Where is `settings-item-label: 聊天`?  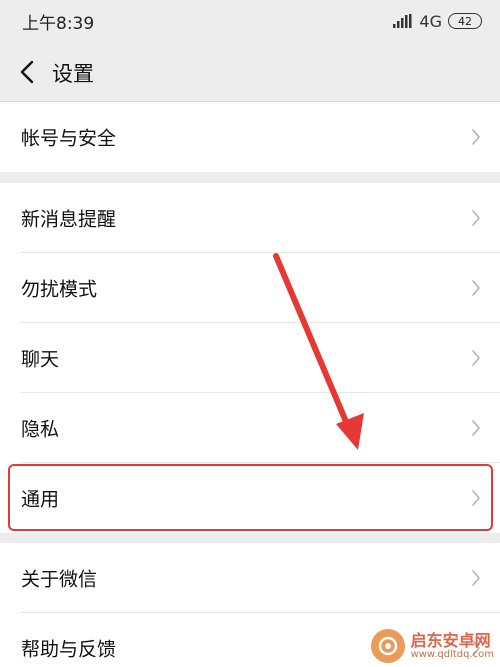 settings-item-label: 聊天 is located at coordinates (40, 359).